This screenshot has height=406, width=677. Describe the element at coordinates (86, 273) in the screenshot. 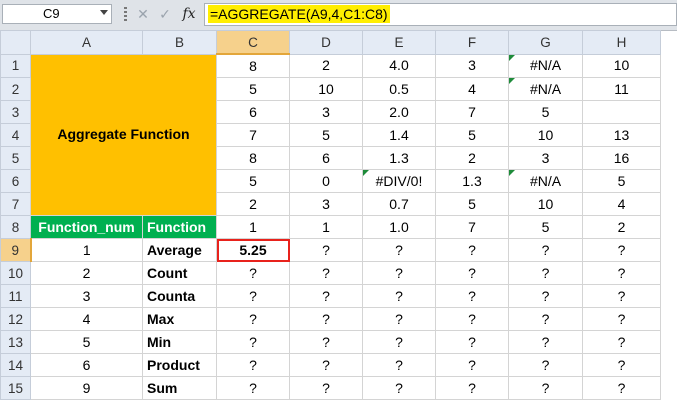

I see `function-num-cell: 2` at that location.